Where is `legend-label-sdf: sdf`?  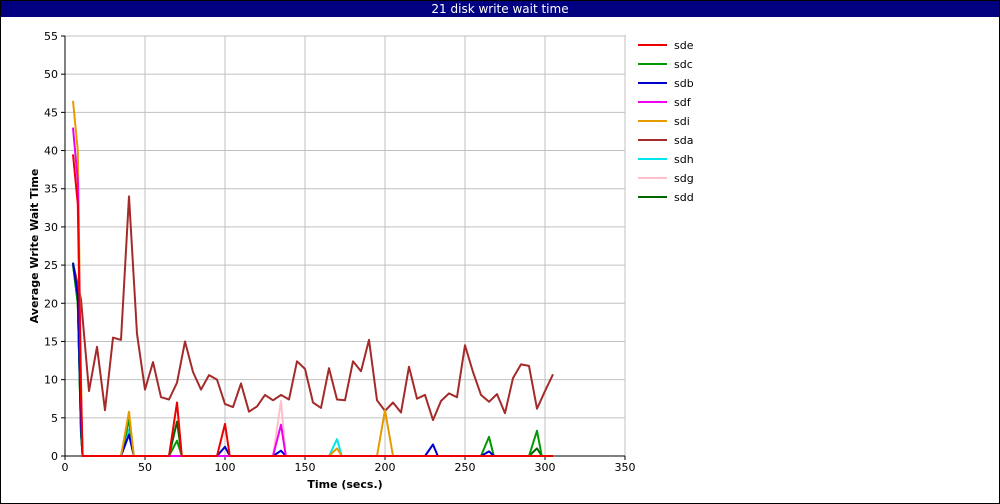
legend-label-sdf: sdf is located at coordinates (683, 102).